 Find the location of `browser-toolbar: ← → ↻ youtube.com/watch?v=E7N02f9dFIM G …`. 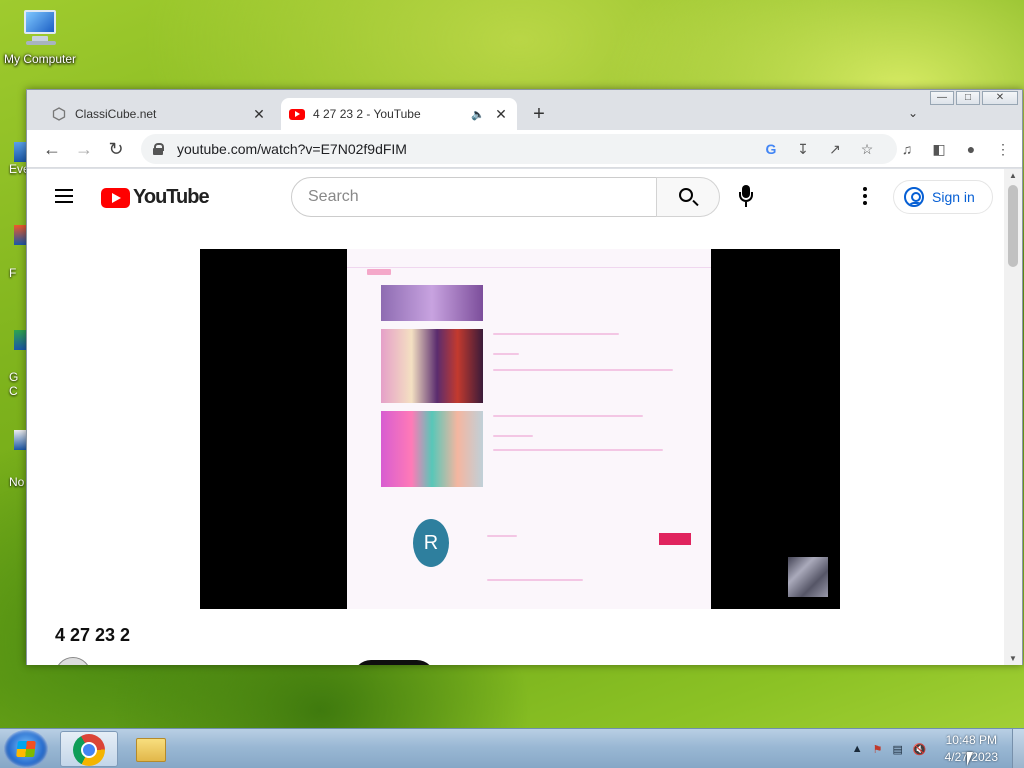

browser-toolbar: ← → ↻ youtube.com/watch?v=E7N02f9dFIM G … is located at coordinates (524, 149).